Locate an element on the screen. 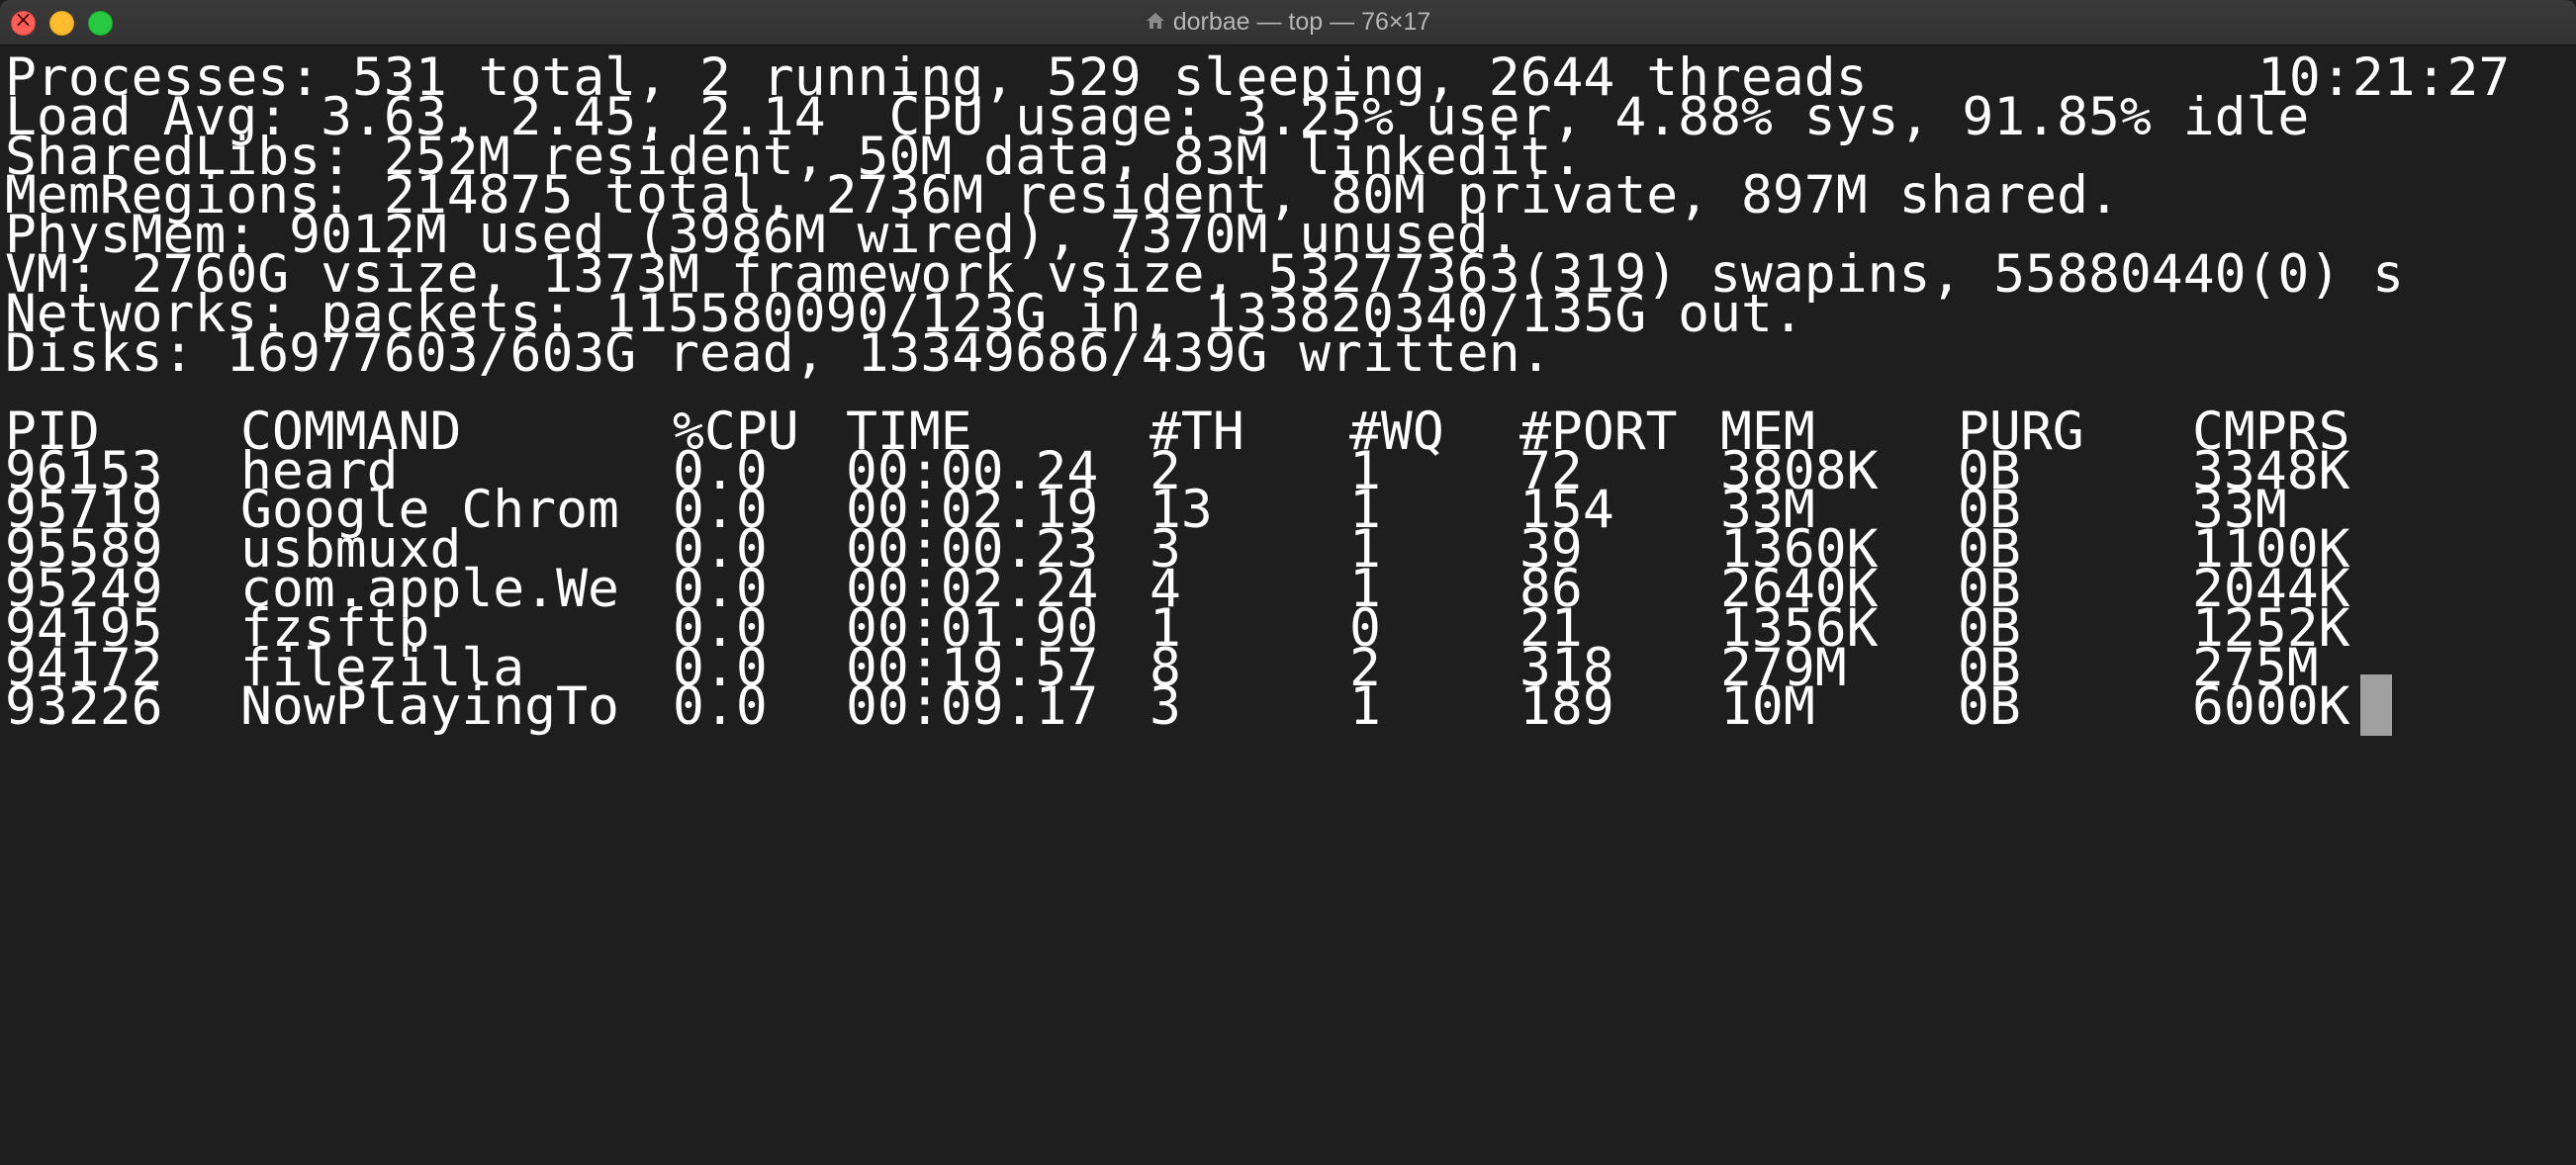 This screenshot has width=2576, height=1165. cell-purg: 0B is located at coordinates (1989, 706).